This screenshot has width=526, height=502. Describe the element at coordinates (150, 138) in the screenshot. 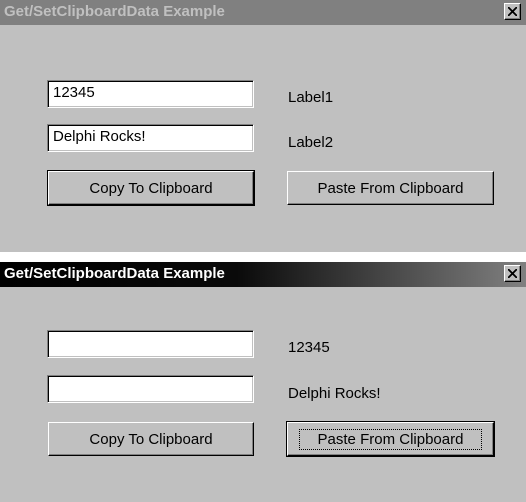

I see `edit2-input: Delphi Rocks!` at that location.